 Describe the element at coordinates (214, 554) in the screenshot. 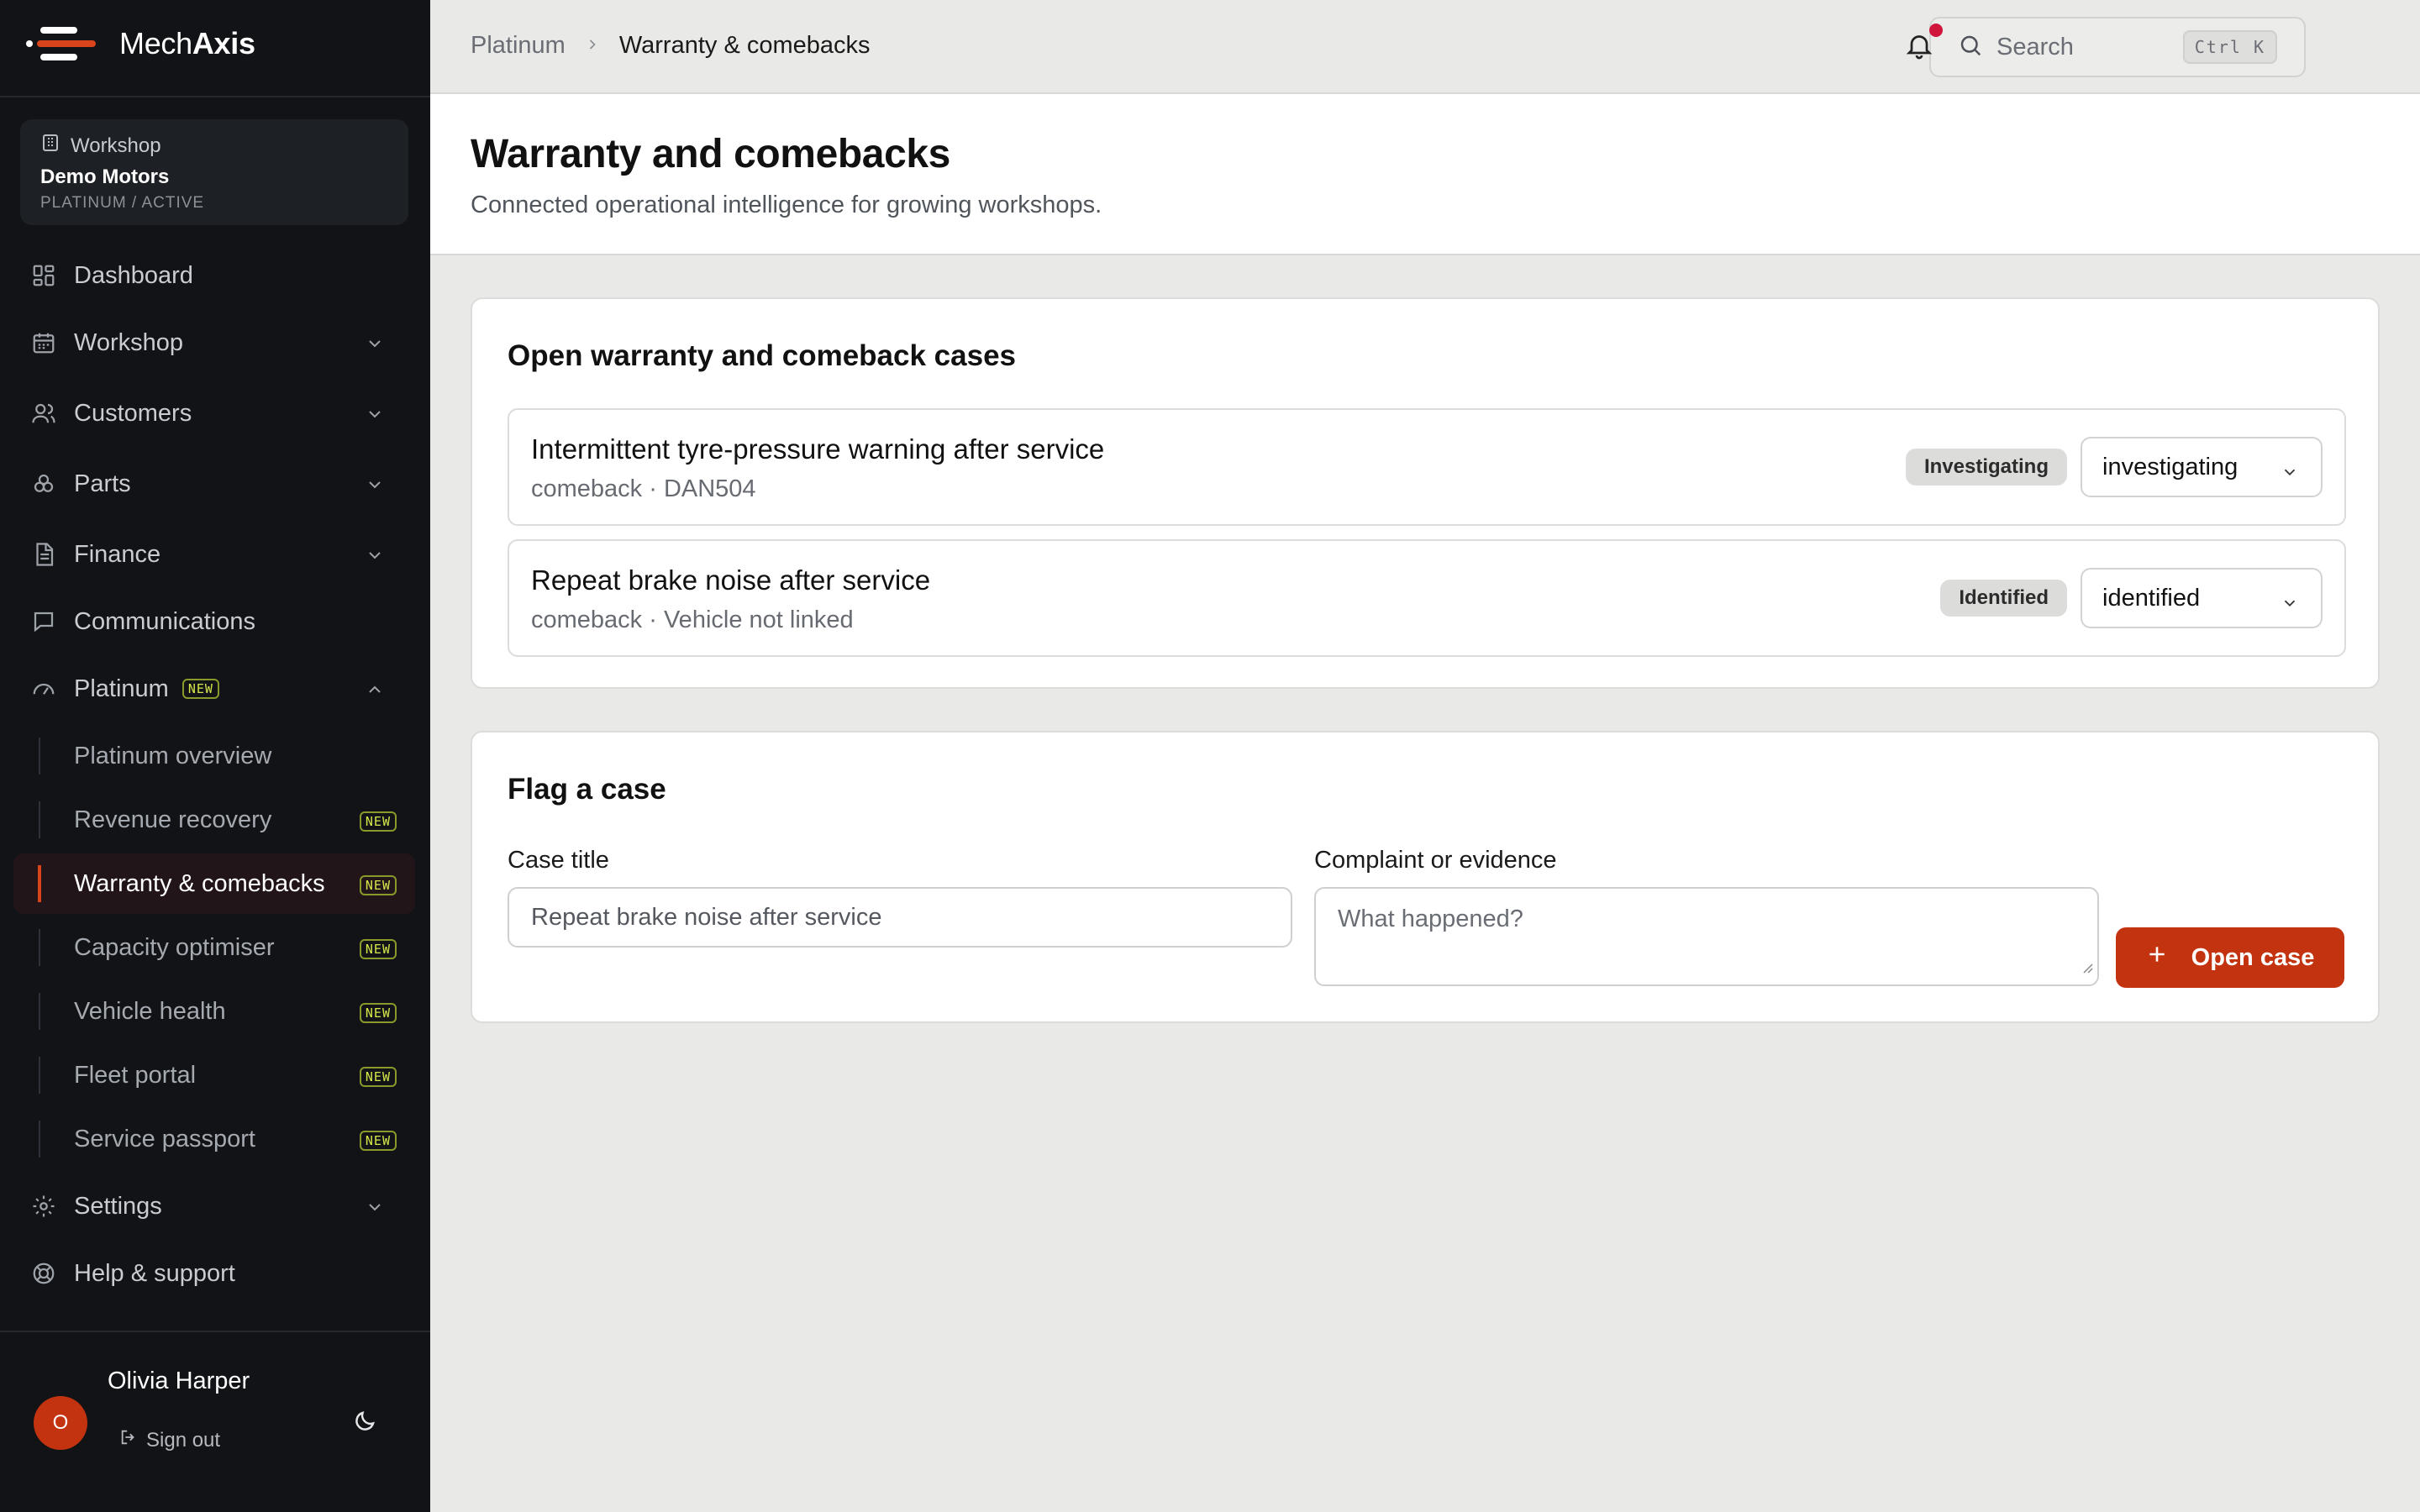

I see `nav-finance: Finance` at that location.